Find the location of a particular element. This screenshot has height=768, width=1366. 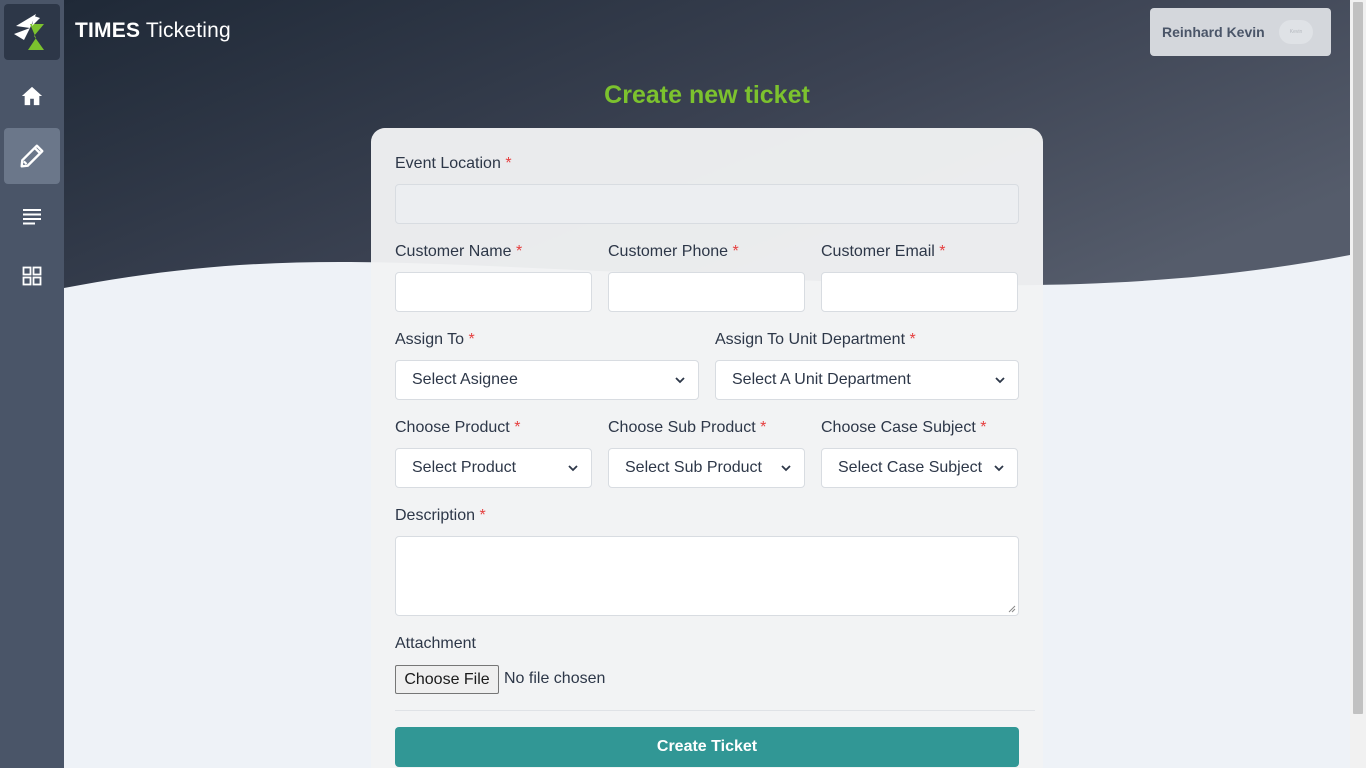

file-status-text: No file chosen is located at coordinates (555, 678).